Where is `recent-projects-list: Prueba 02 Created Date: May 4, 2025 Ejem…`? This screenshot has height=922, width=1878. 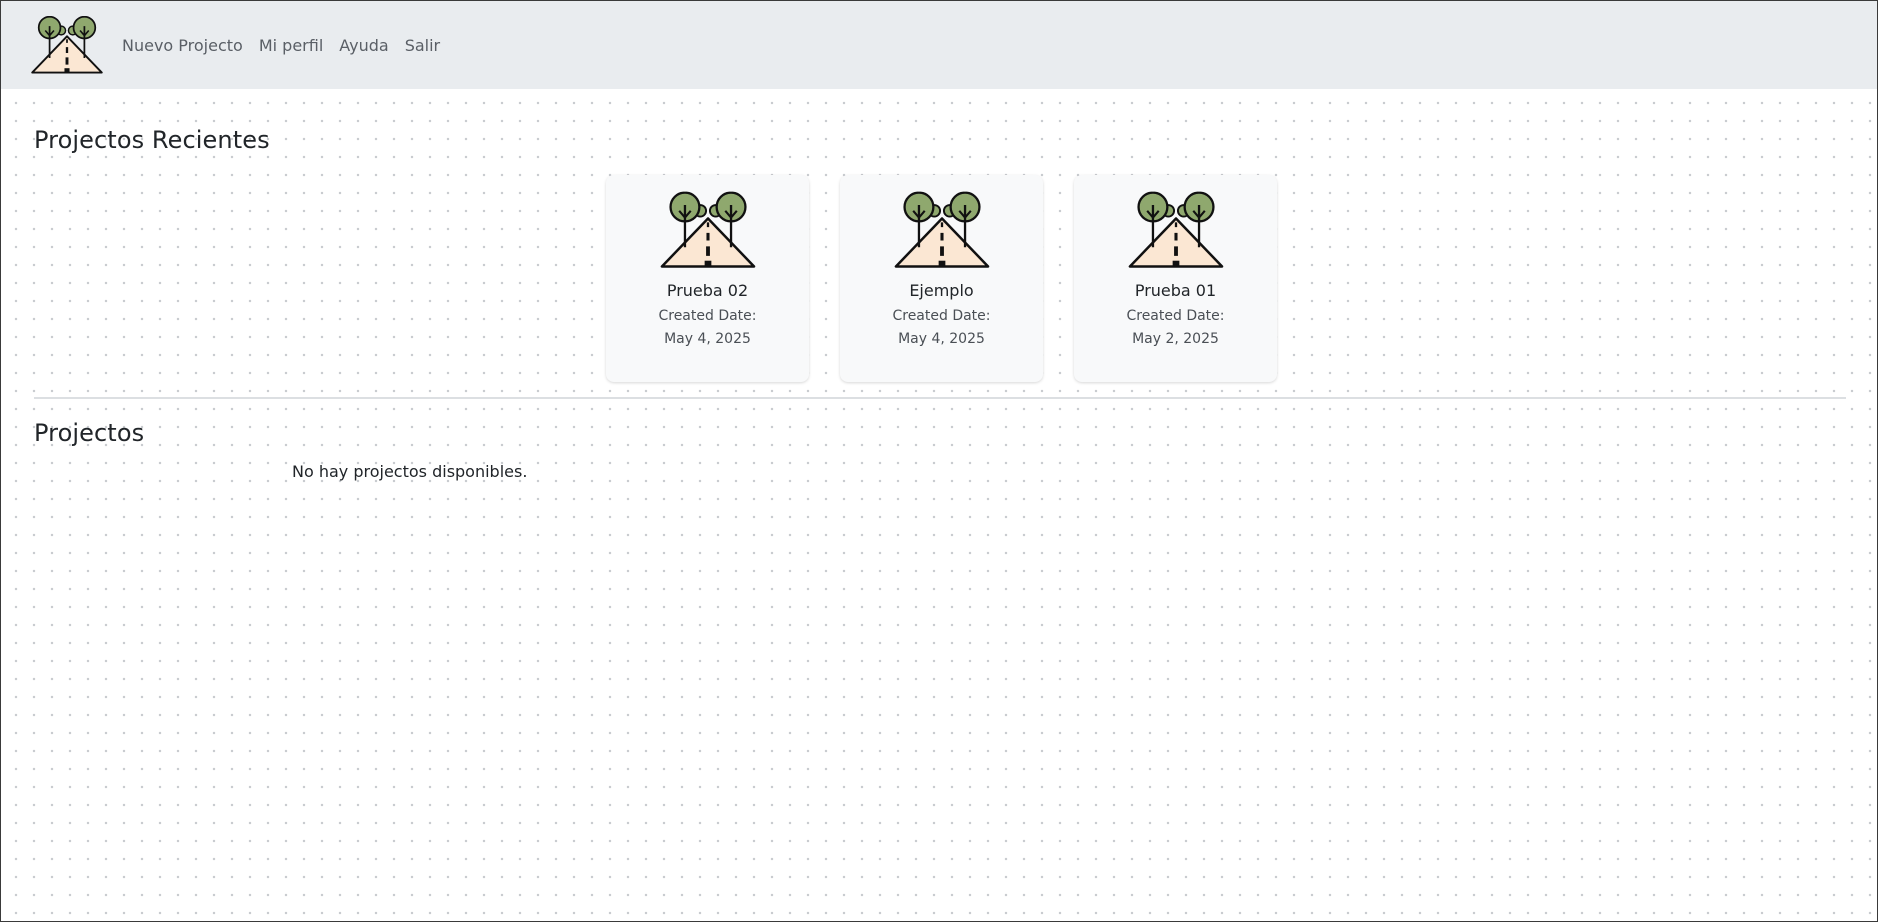 recent-projects-list: Prueba 02 Created Date: May 4, 2025 Ejem… is located at coordinates (941, 278).